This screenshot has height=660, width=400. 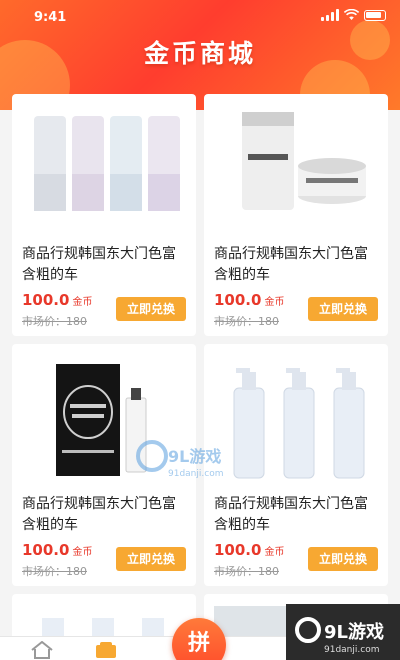 I want to click on page-title: 金币商城, so click(x=199, y=53).